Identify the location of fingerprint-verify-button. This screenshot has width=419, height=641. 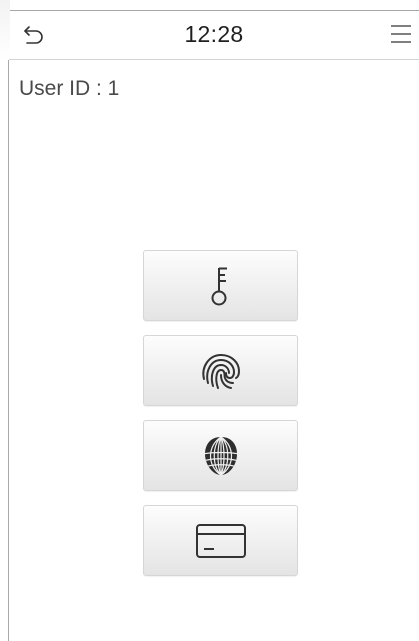
(220, 370).